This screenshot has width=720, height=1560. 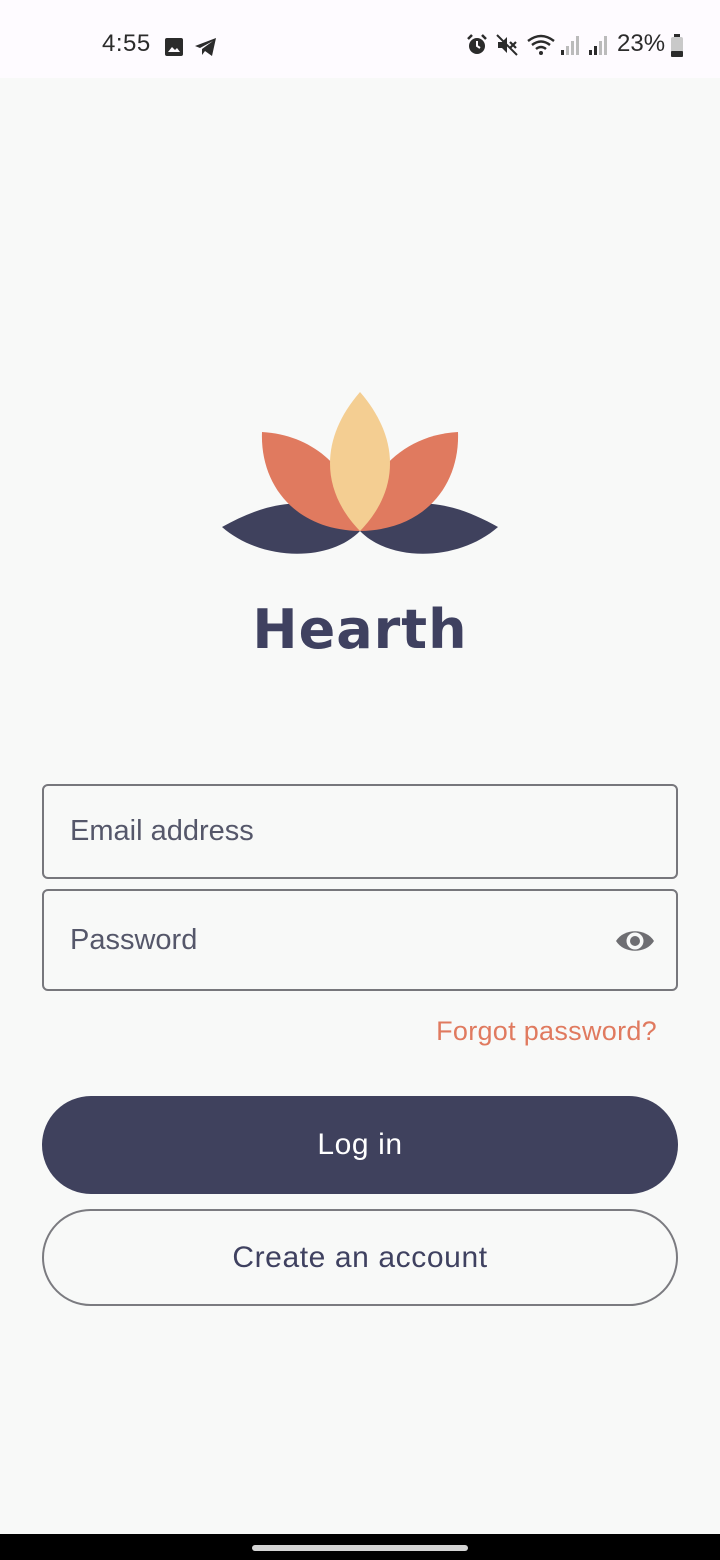 I want to click on app-name: Hearth, so click(x=360, y=629).